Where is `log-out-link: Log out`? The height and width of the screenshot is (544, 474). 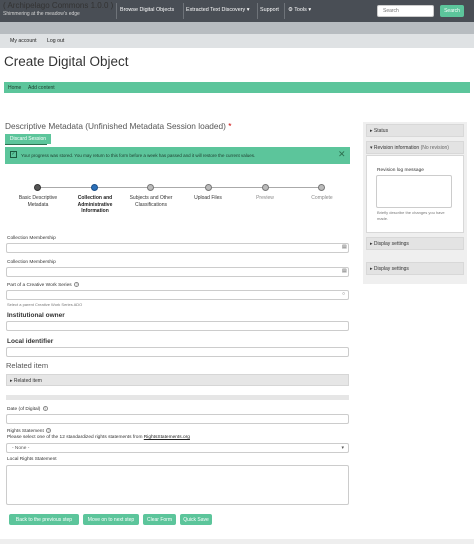 log-out-link: Log out is located at coordinates (55, 41).